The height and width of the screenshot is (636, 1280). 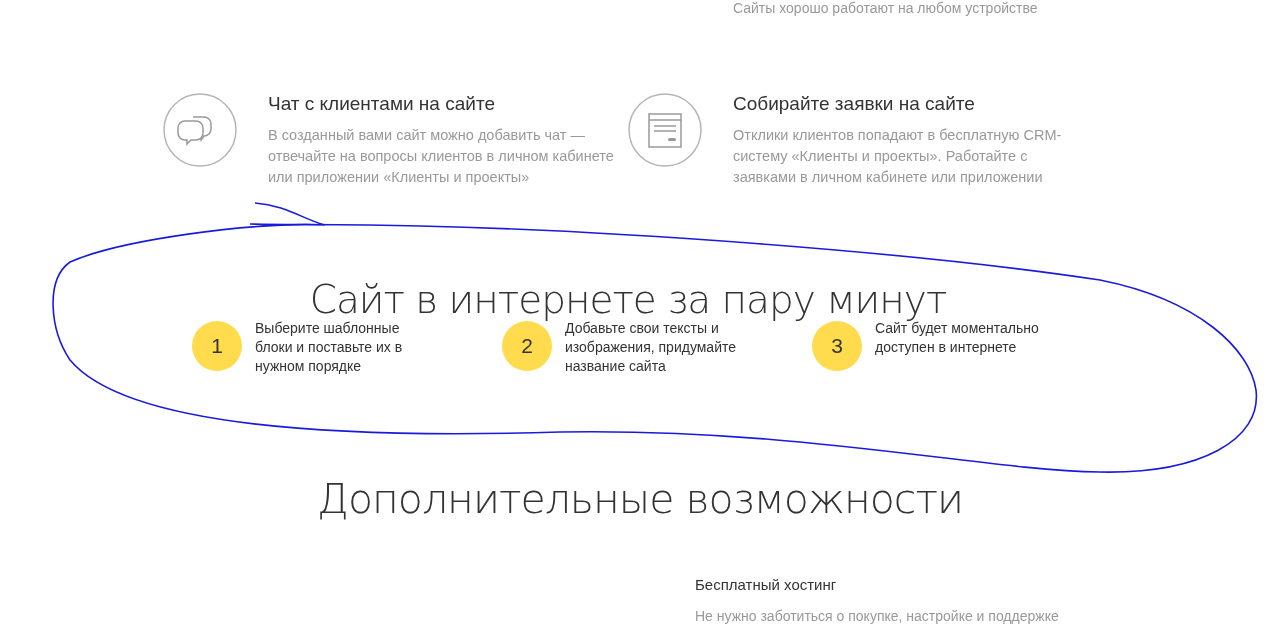 I want to click on section-heading: Сайт в интернете за пару минут, so click(x=628, y=299).